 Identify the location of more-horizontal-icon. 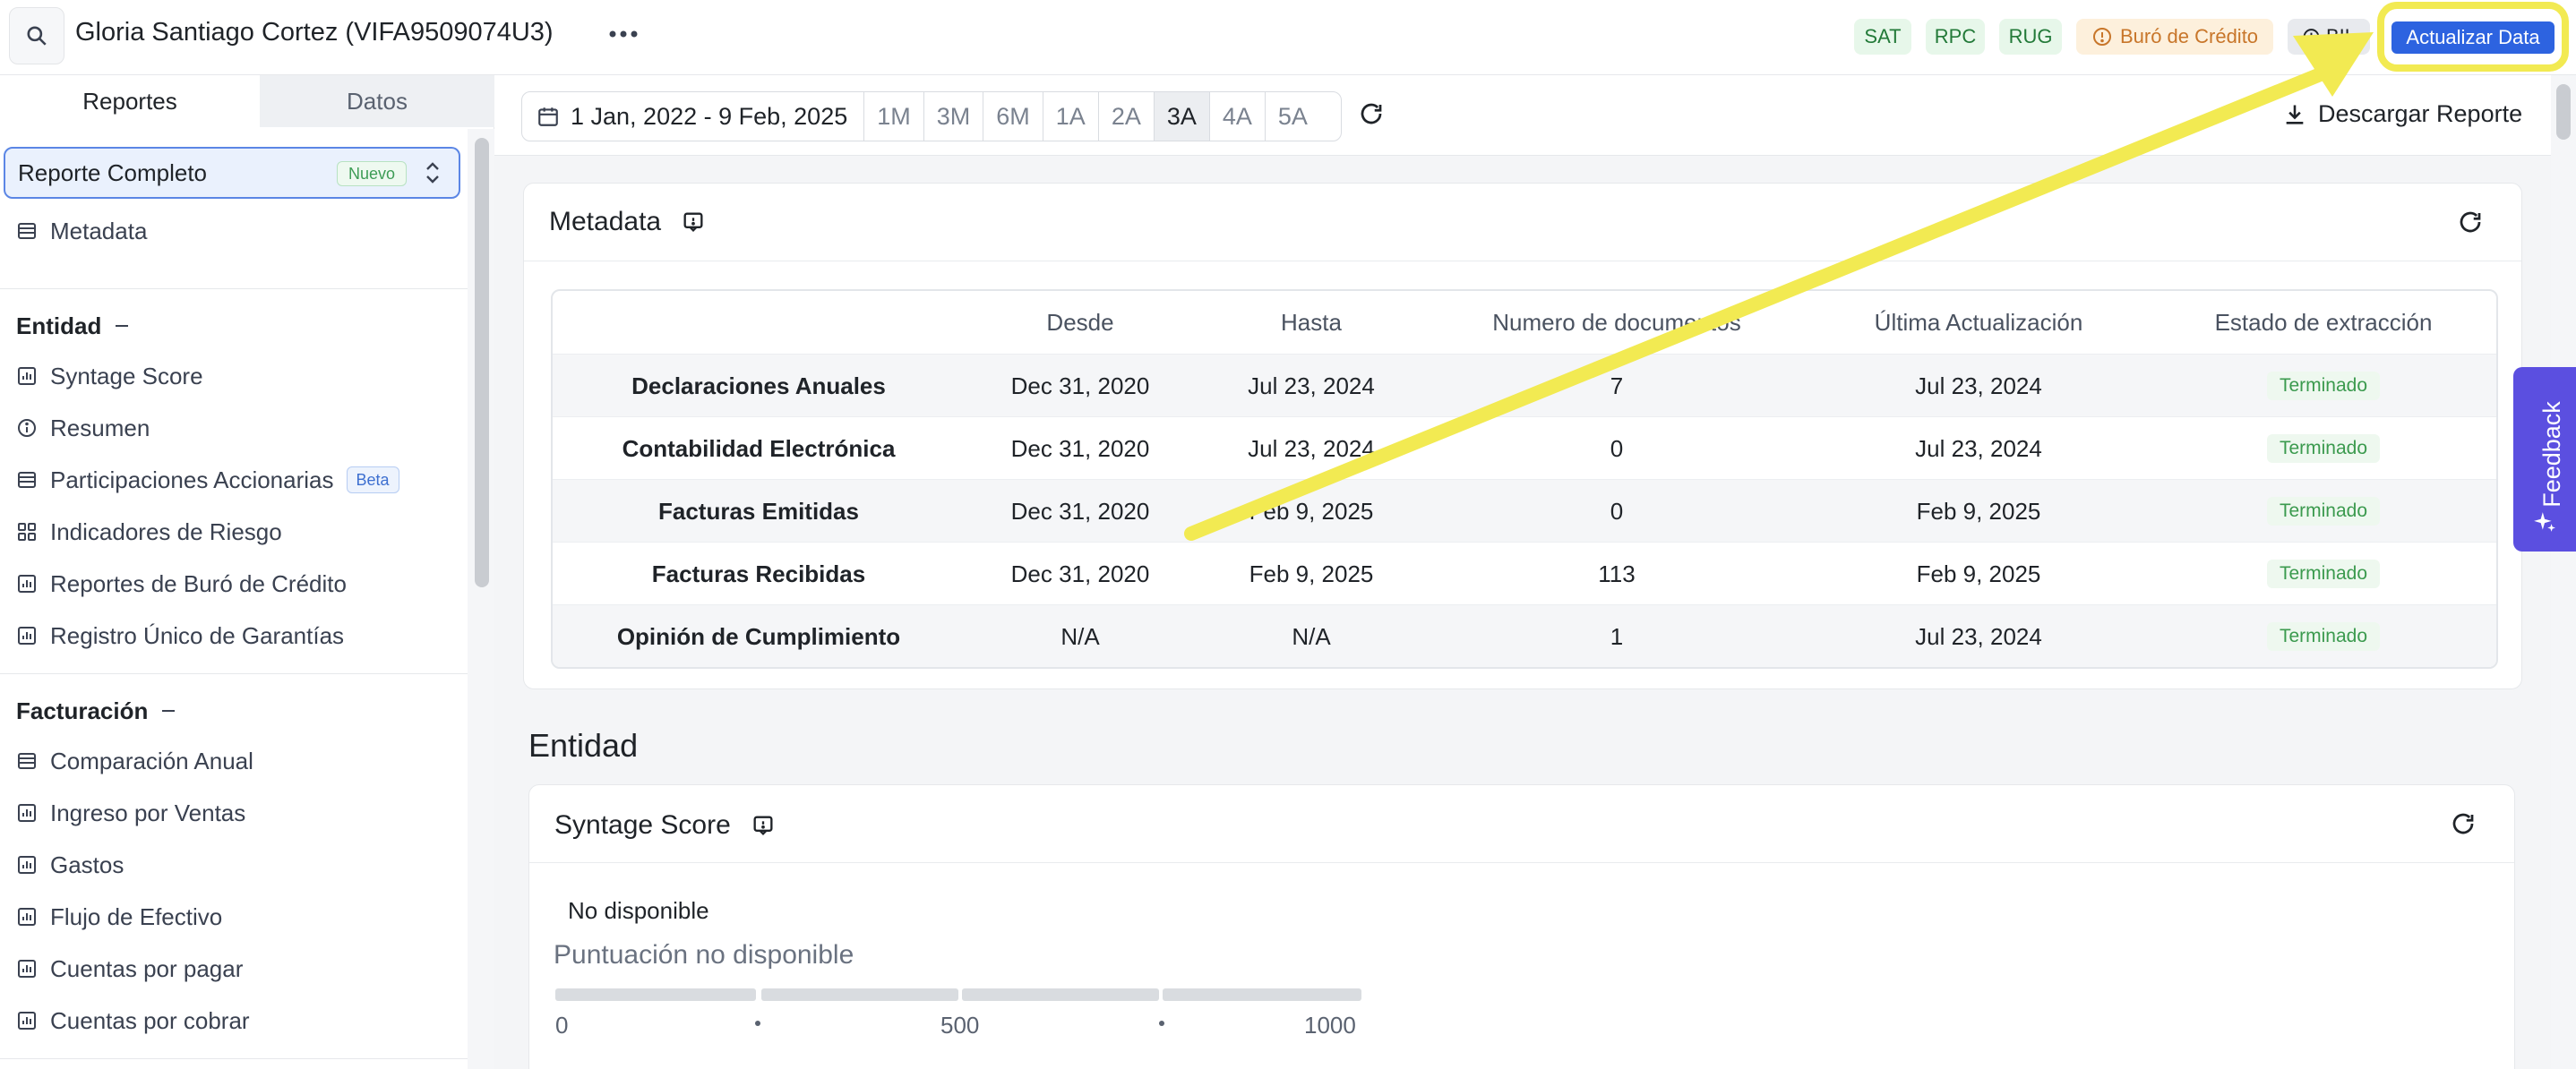
(623, 34).